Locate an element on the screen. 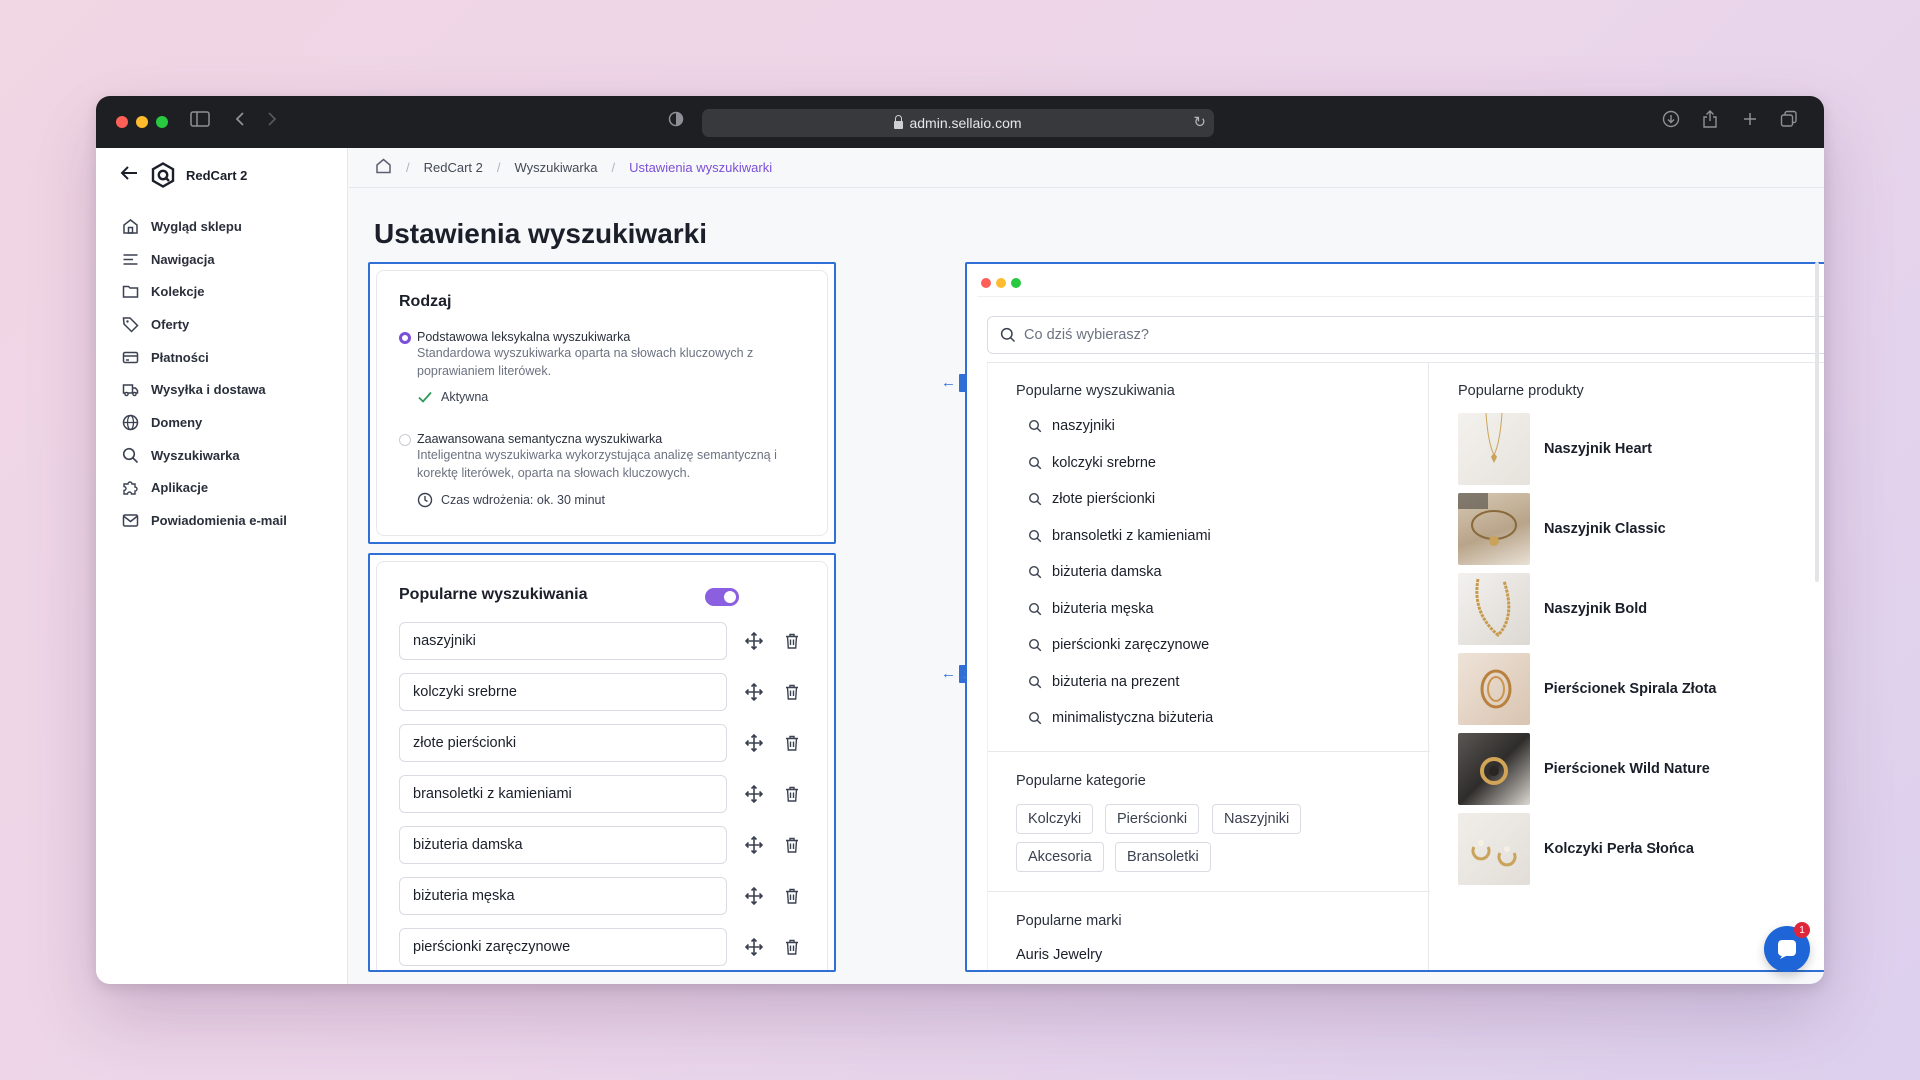 The height and width of the screenshot is (1080, 1920). popular-term-input: biżuteria damska is located at coordinates (563, 845).